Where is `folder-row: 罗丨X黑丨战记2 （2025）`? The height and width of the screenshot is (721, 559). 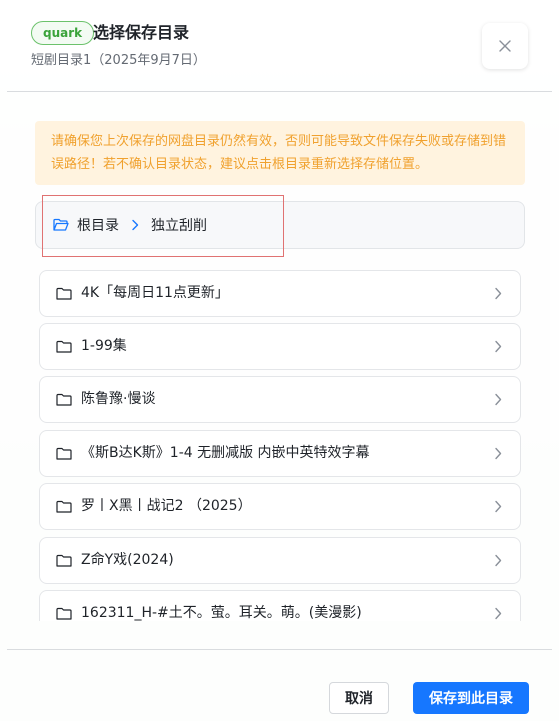
folder-row: 罗丨X黑丨战记2 （2025） is located at coordinates (280, 506).